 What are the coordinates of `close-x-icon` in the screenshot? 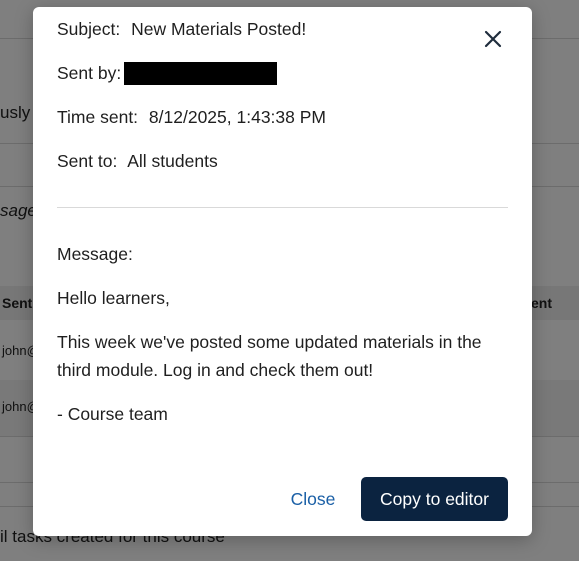 It's located at (493, 39).